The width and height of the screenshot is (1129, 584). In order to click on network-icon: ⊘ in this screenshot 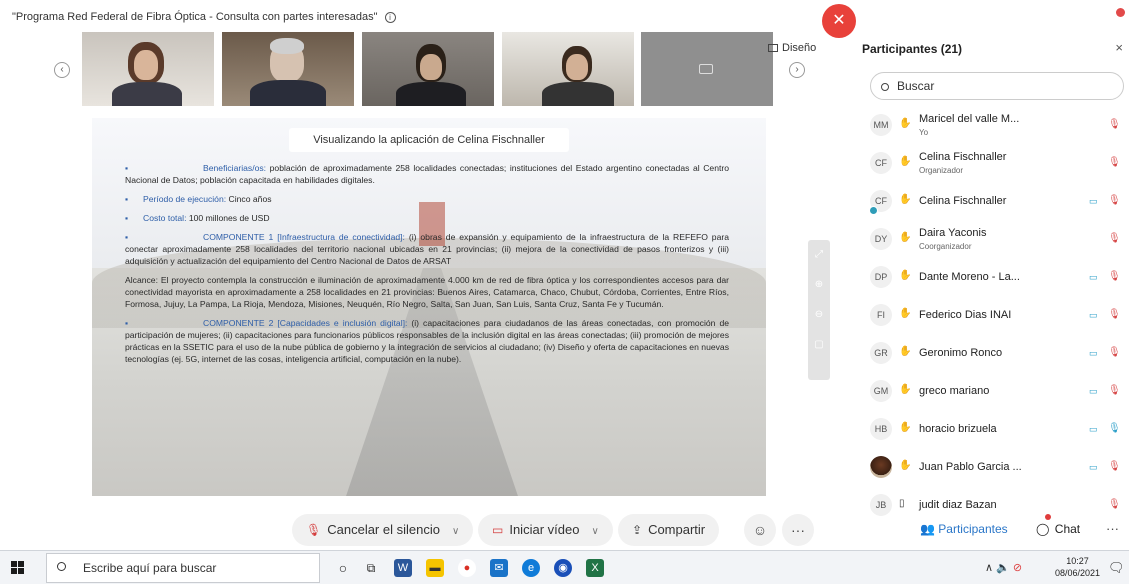, I will do `click(1017, 568)`.